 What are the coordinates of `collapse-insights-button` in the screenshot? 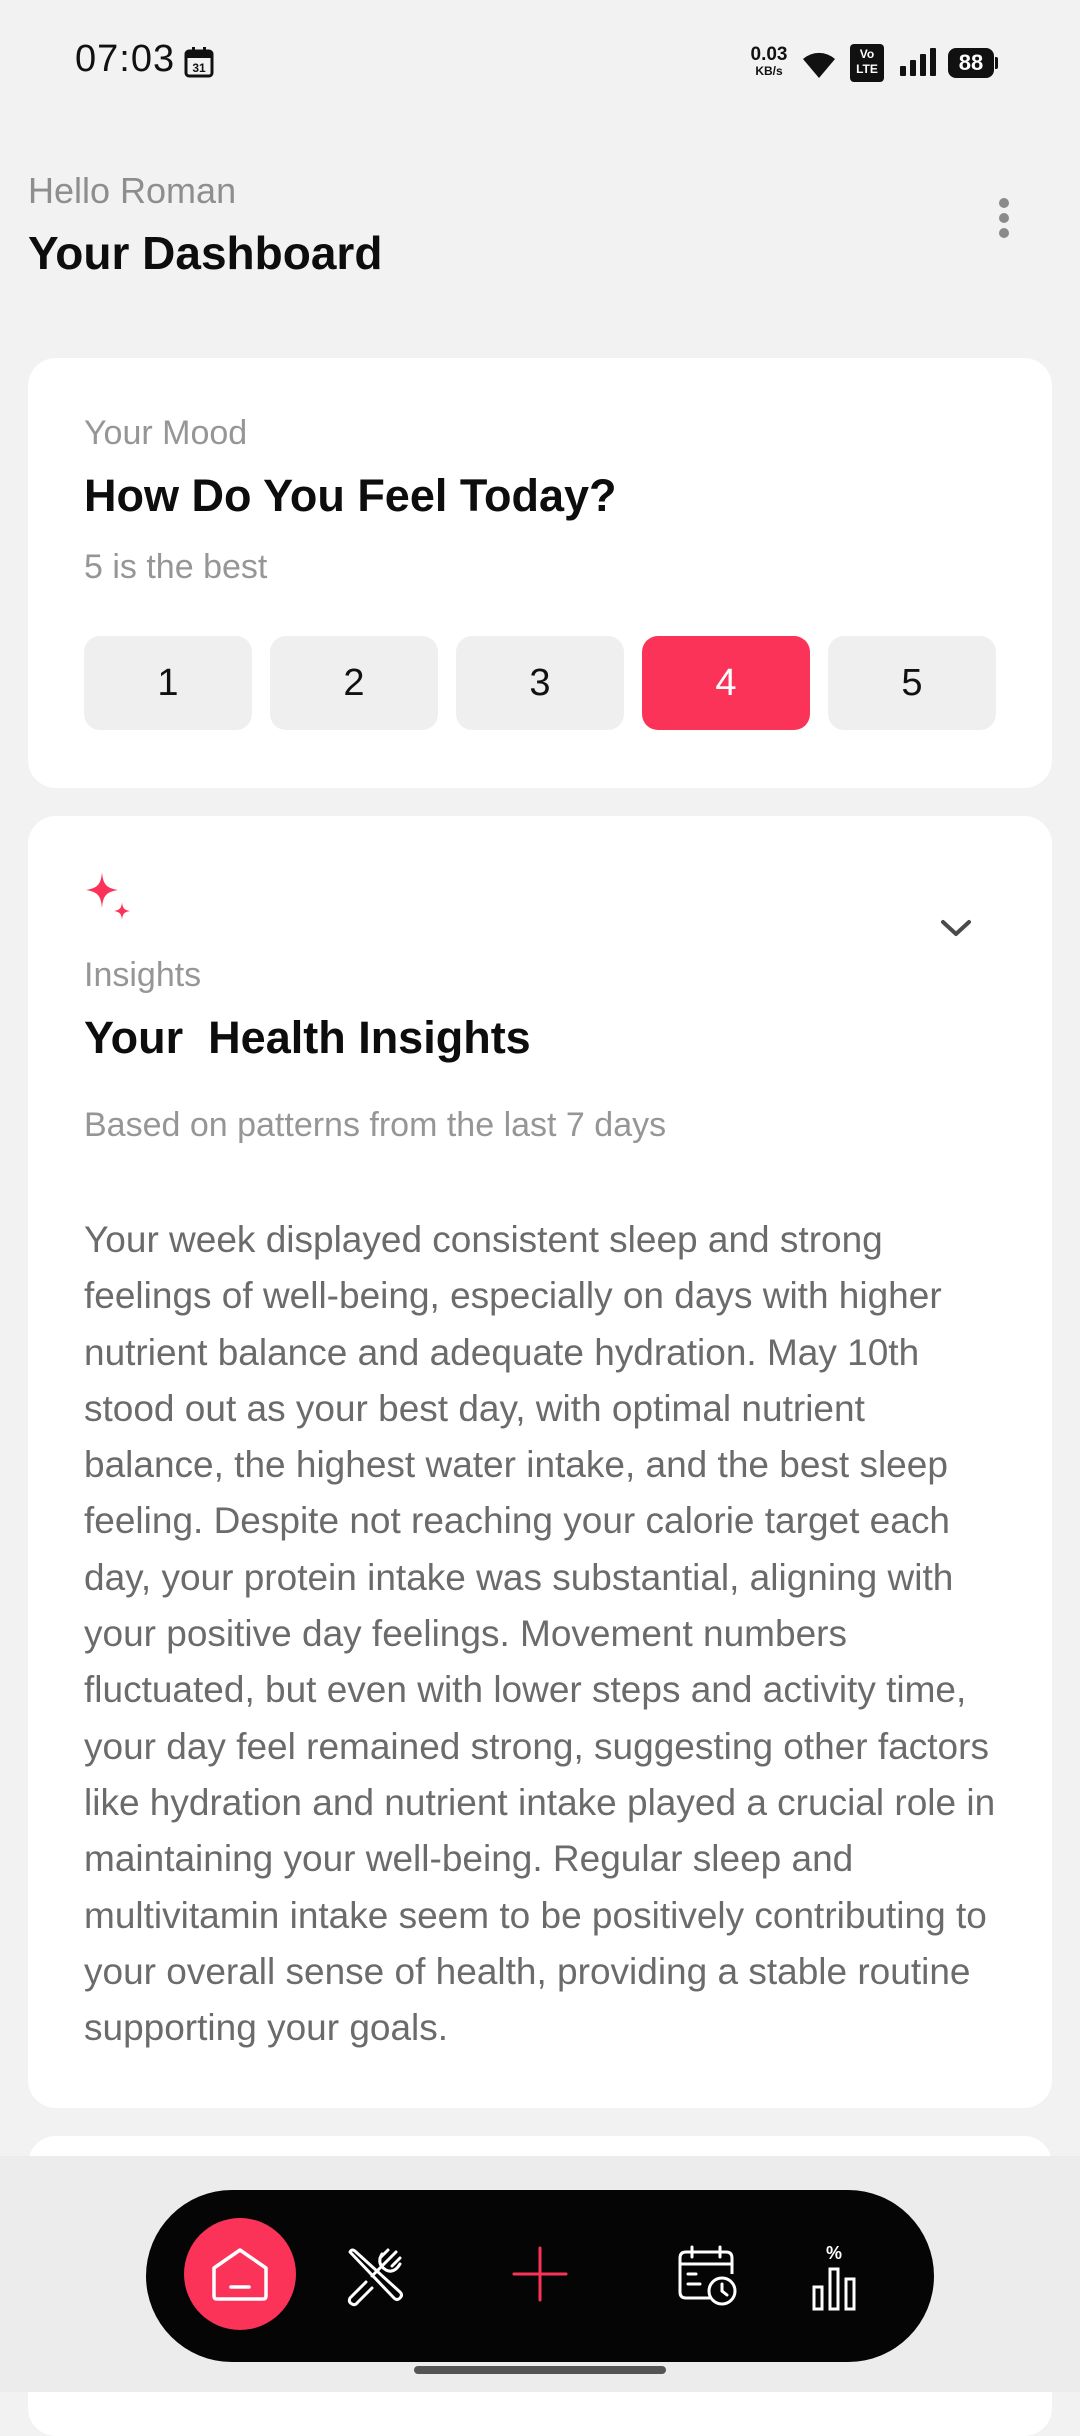 It's located at (956, 928).